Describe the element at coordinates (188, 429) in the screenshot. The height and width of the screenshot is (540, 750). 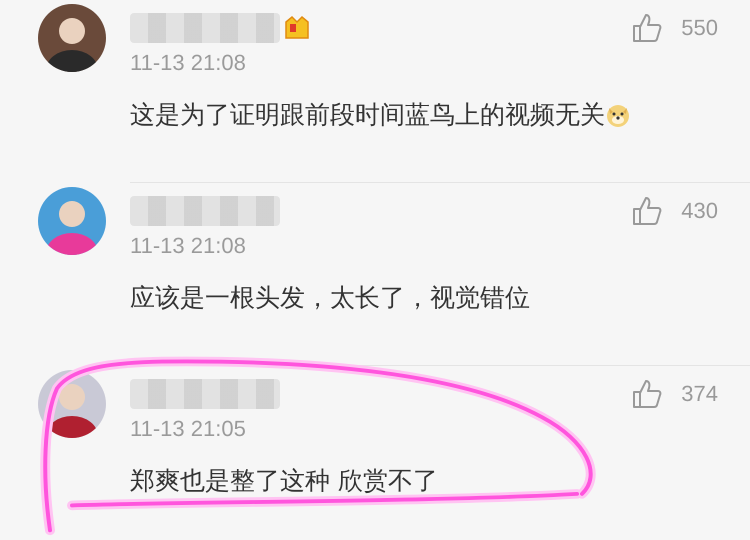
I see `comment-date: 11-13 21:05` at that location.